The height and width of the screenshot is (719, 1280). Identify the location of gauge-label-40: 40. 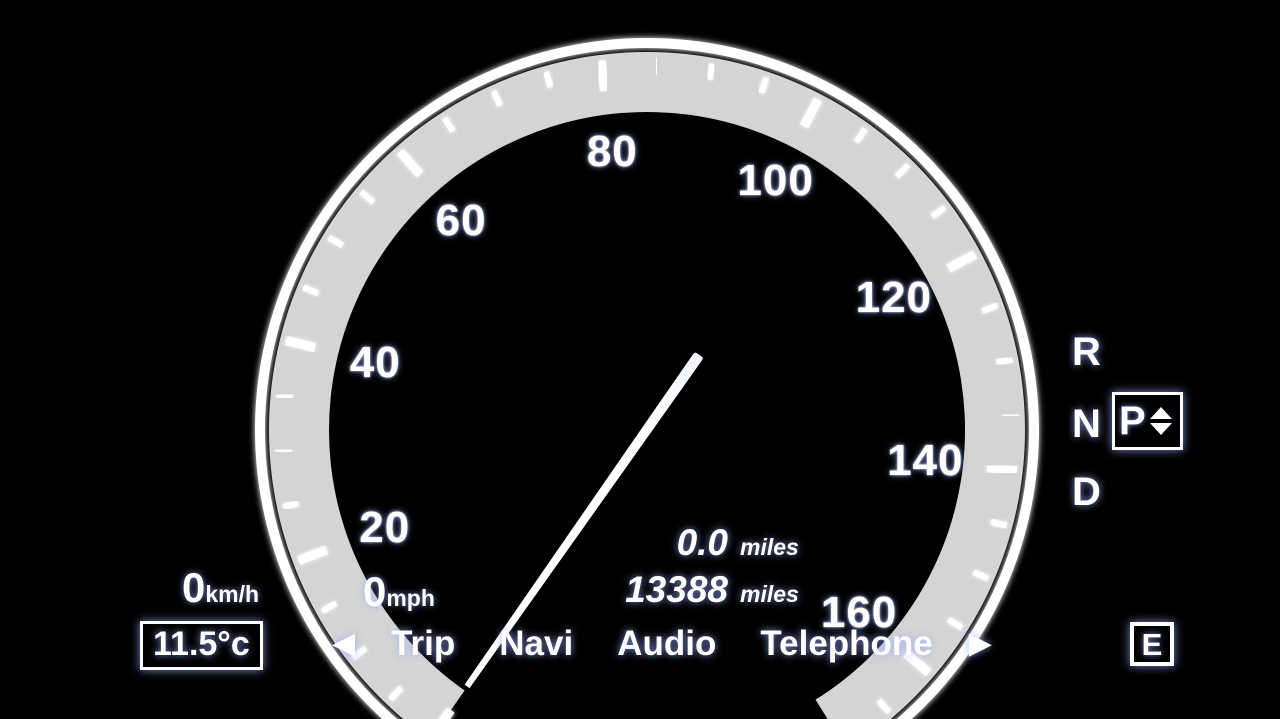
(375, 362).